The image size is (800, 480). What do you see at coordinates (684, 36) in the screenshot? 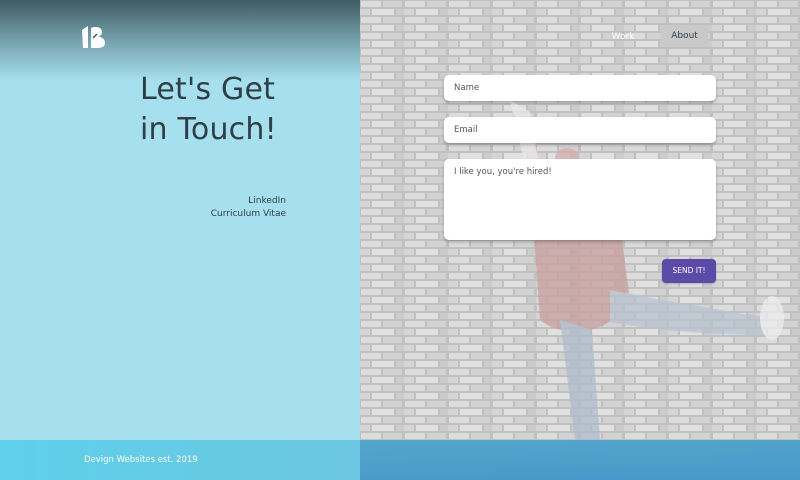
I see `nav-about-button: About` at bounding box center [684, 36].